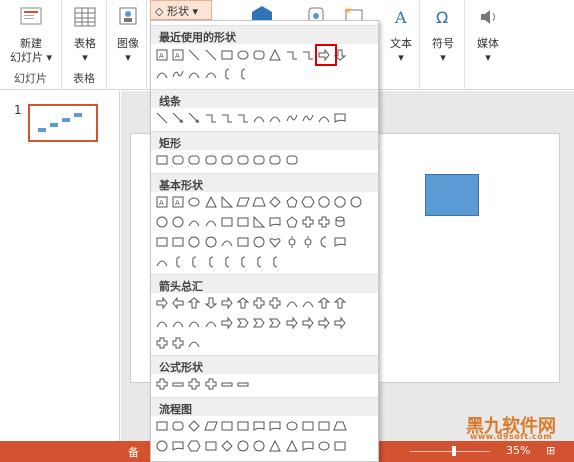 The height and width of the screenshot is (462, 574). I want to click on shape-option-line-icon, so click(162, 118).